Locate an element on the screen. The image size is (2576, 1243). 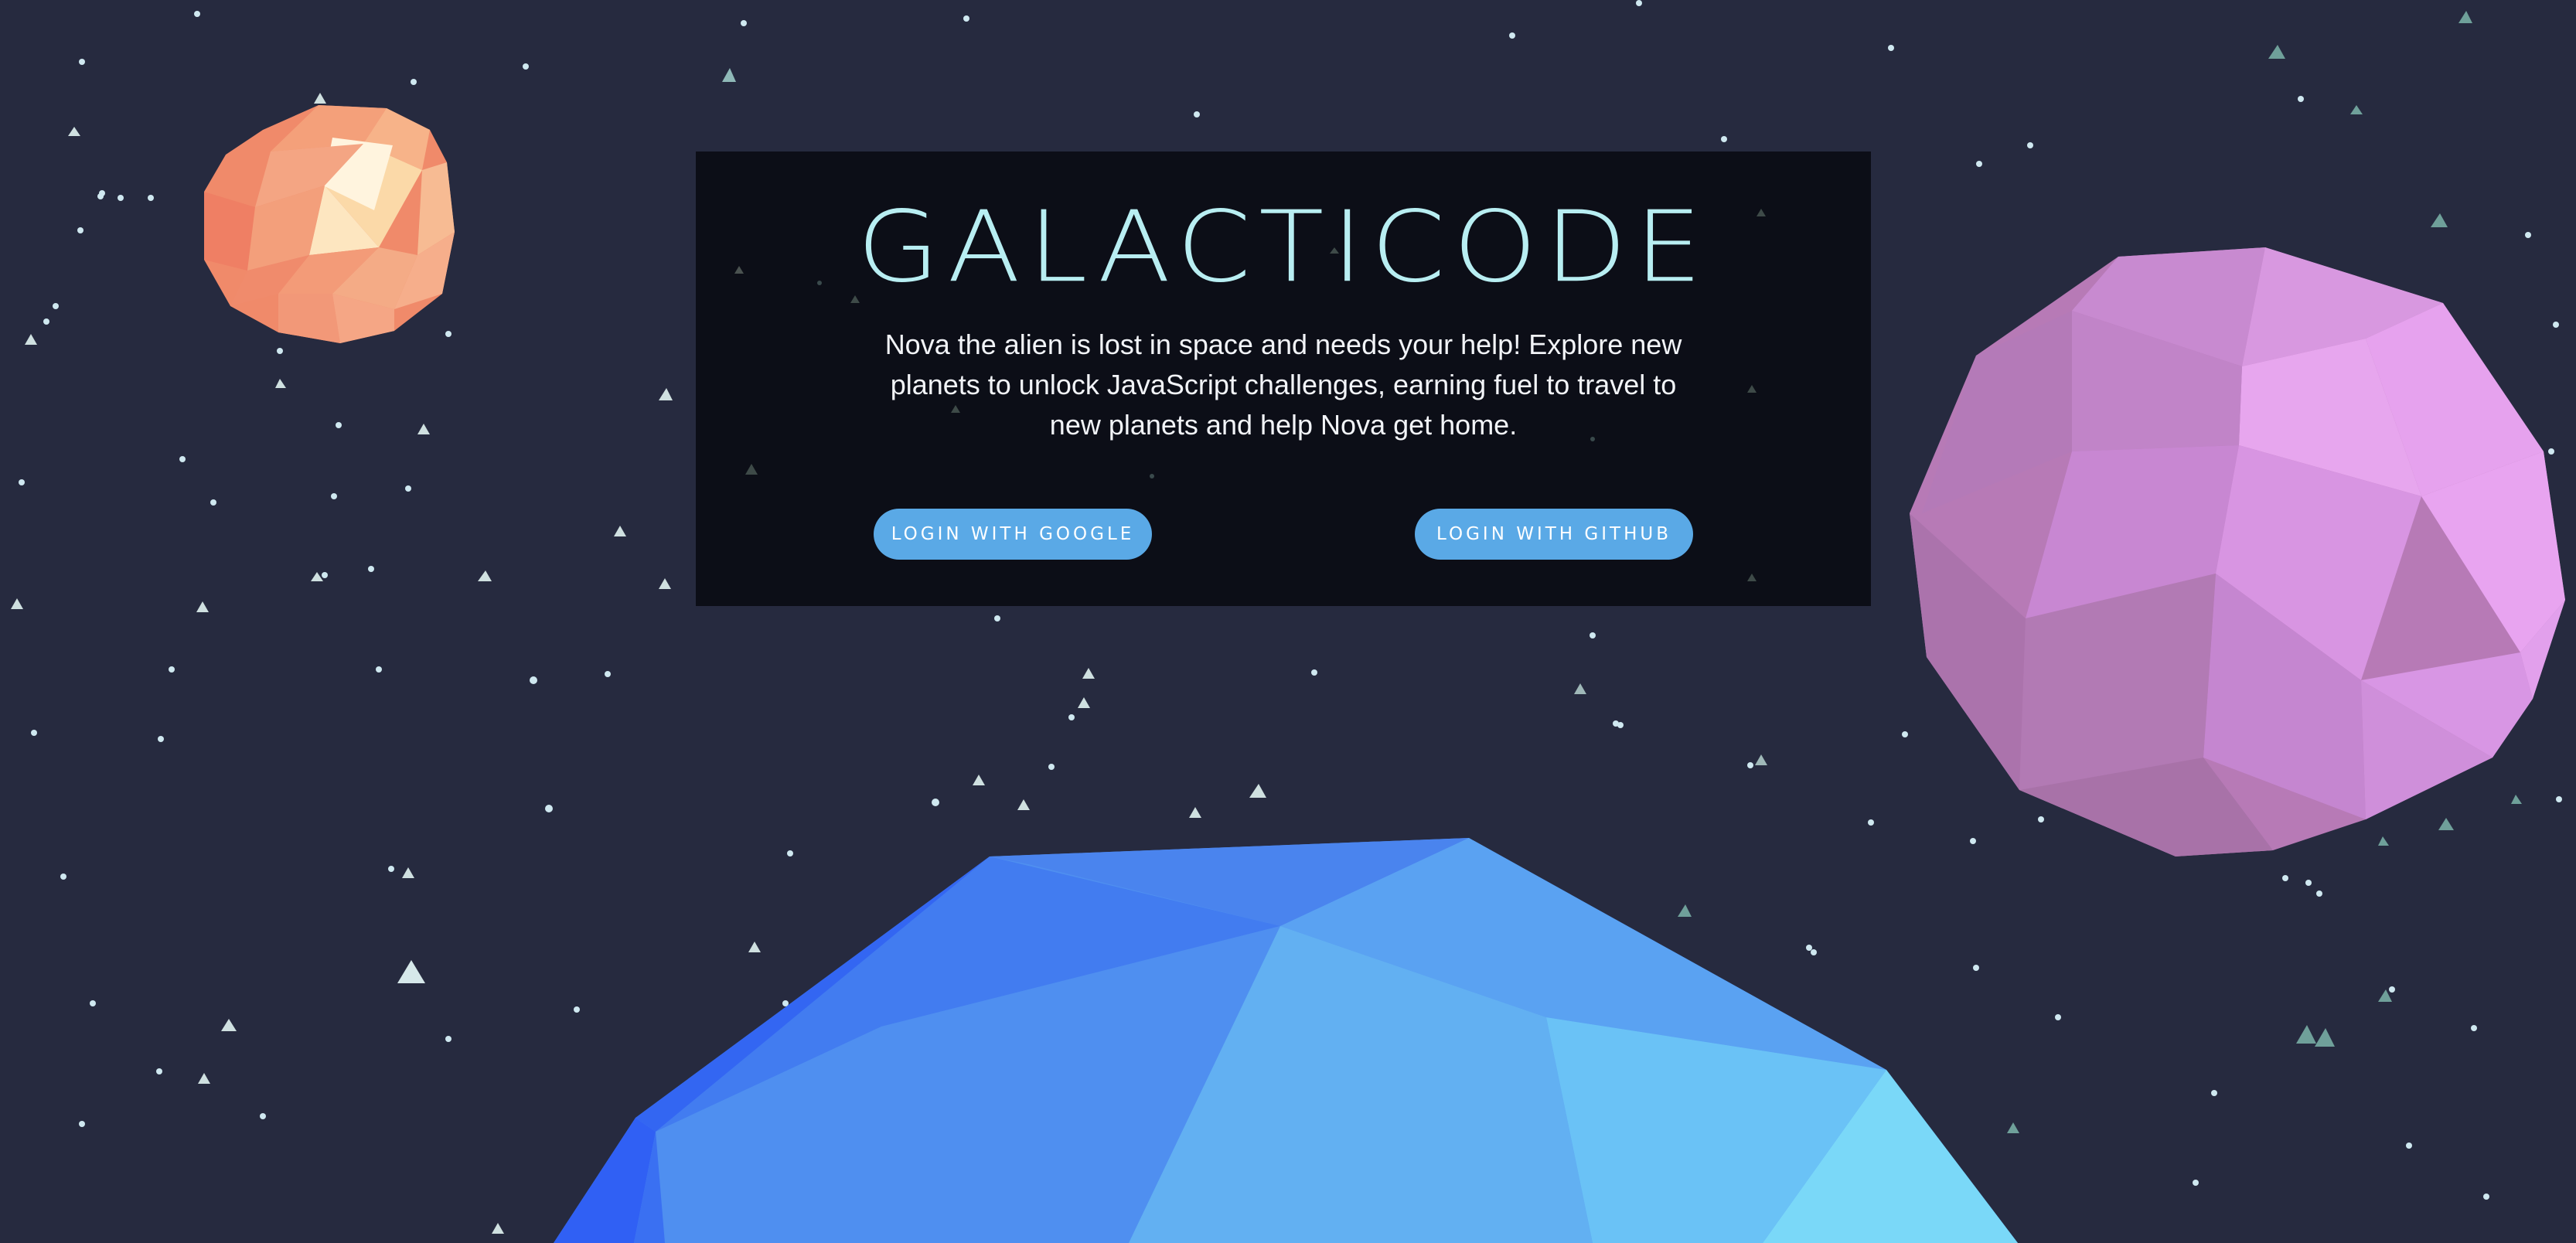
pink-planet is located at coordinates (2237, 551).